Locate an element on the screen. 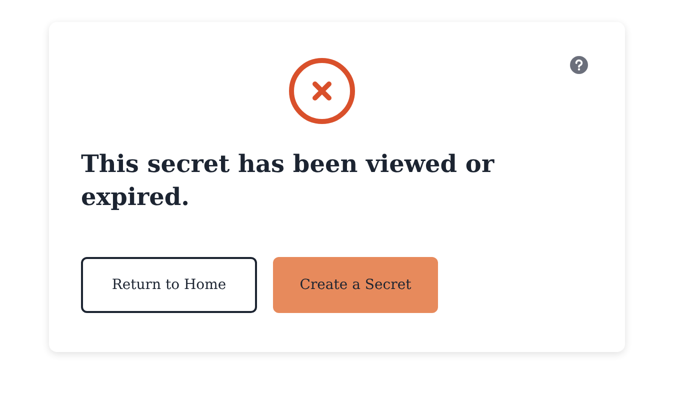 This screenshot has width=692, height=407. home-button: Return to Home is located at coordinates (169, 285).